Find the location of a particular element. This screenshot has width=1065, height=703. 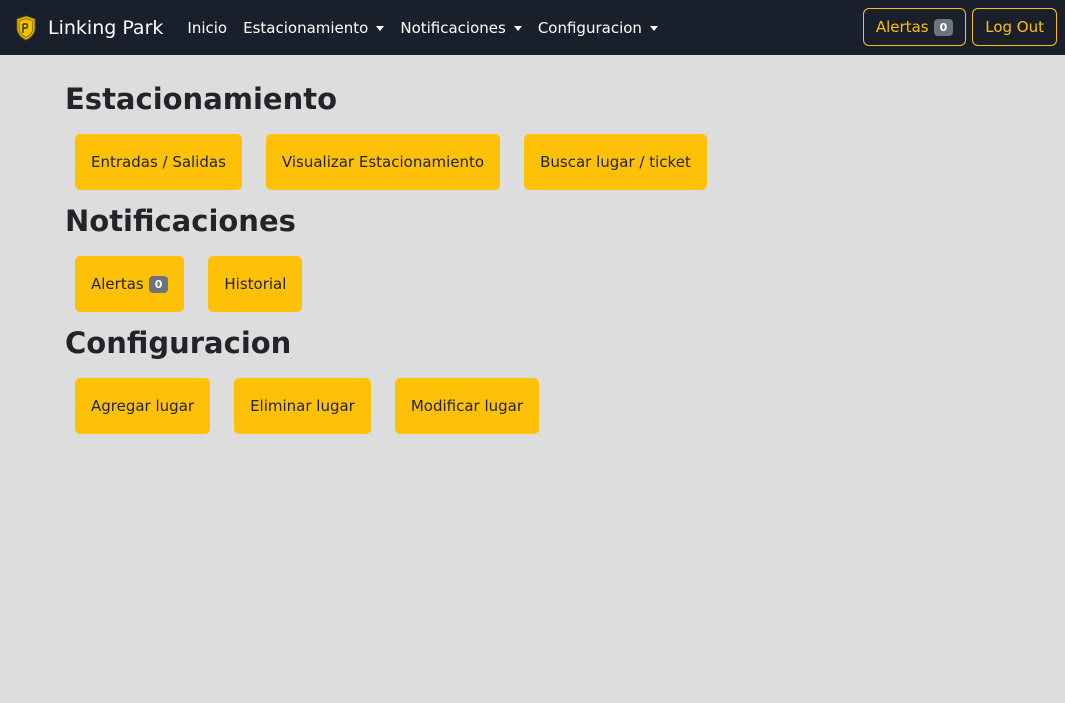

nav-item-notificaciones: Notificaciones is located at coordinates (461, 27).